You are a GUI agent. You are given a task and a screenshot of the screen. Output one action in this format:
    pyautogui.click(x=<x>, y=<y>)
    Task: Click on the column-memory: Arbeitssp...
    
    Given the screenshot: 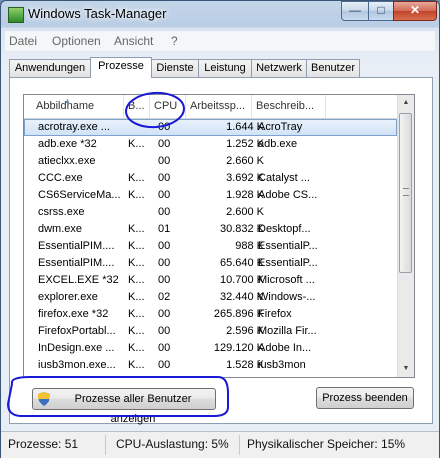 What is the action you would take?
    pyautogui.click(x=219, y=106)
    